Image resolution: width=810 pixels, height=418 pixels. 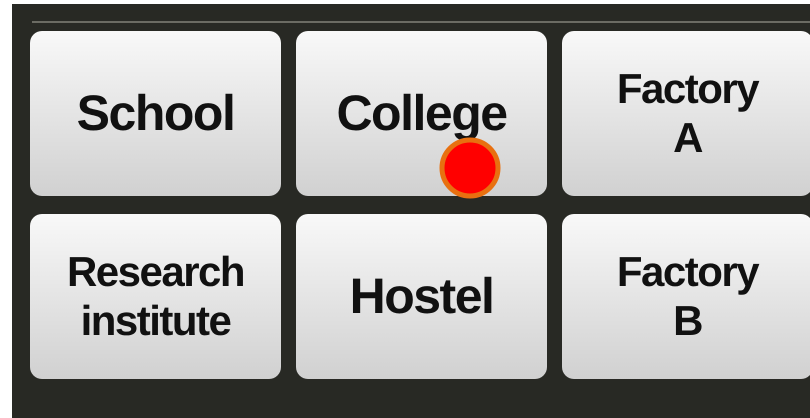 What do you see at coordinates (686, 296) in the screenshot?
I see `place-button: Factory B` at bounding box center [686, 296].